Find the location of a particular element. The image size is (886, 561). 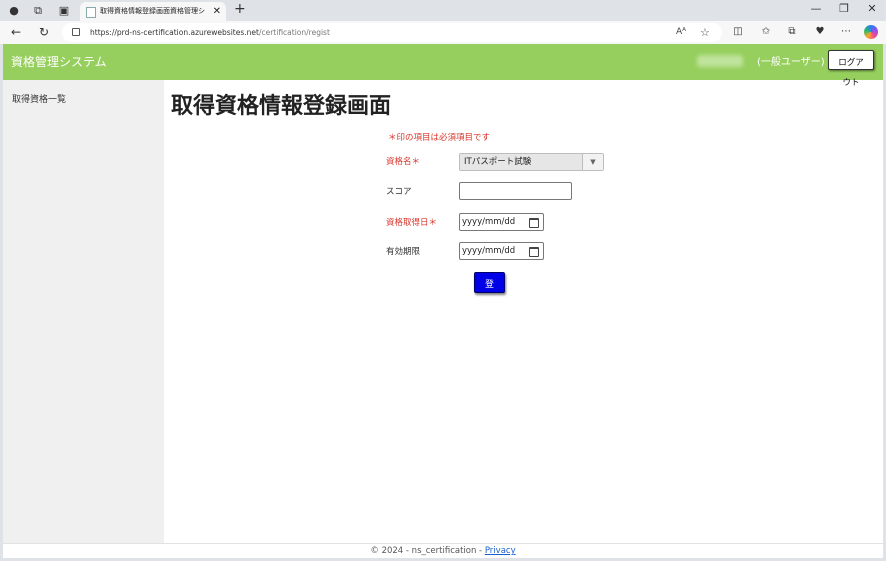

privacy-link: Privacy is located at coordinates (500, 551).